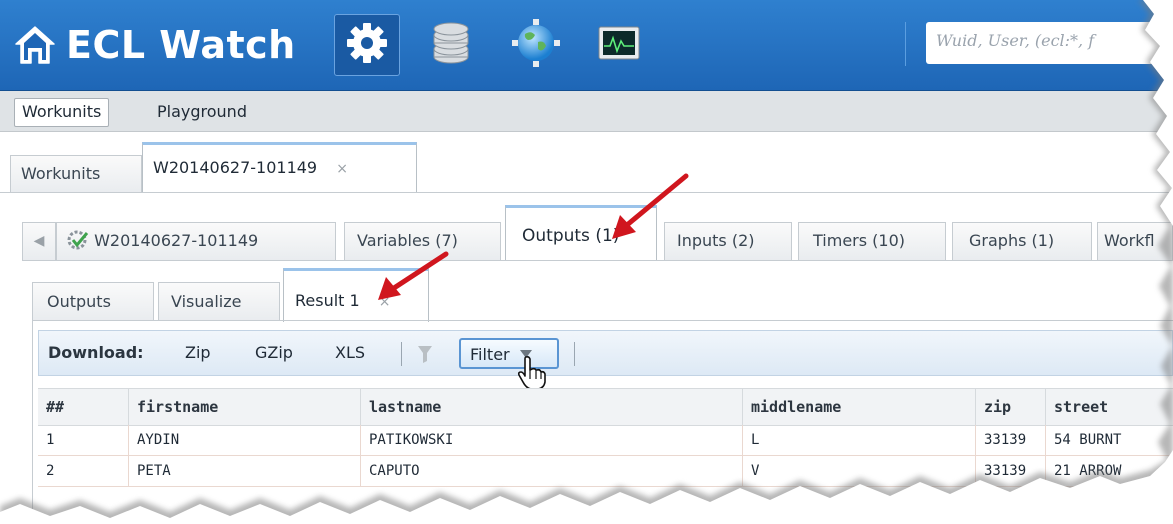 The width and height of the screenshot is (1173, 524). What do you see at coordinates (586, 111) in the screenshot?
I see `main-nav: Workunits Playground` at bounding box center [586, 111].